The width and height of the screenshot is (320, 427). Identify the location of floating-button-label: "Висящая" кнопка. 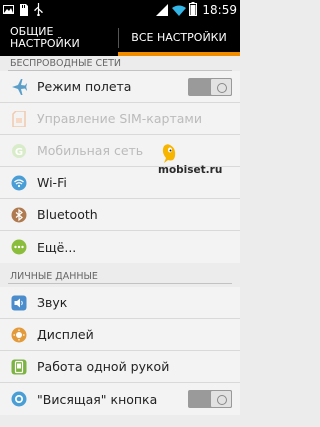
(97, 399).